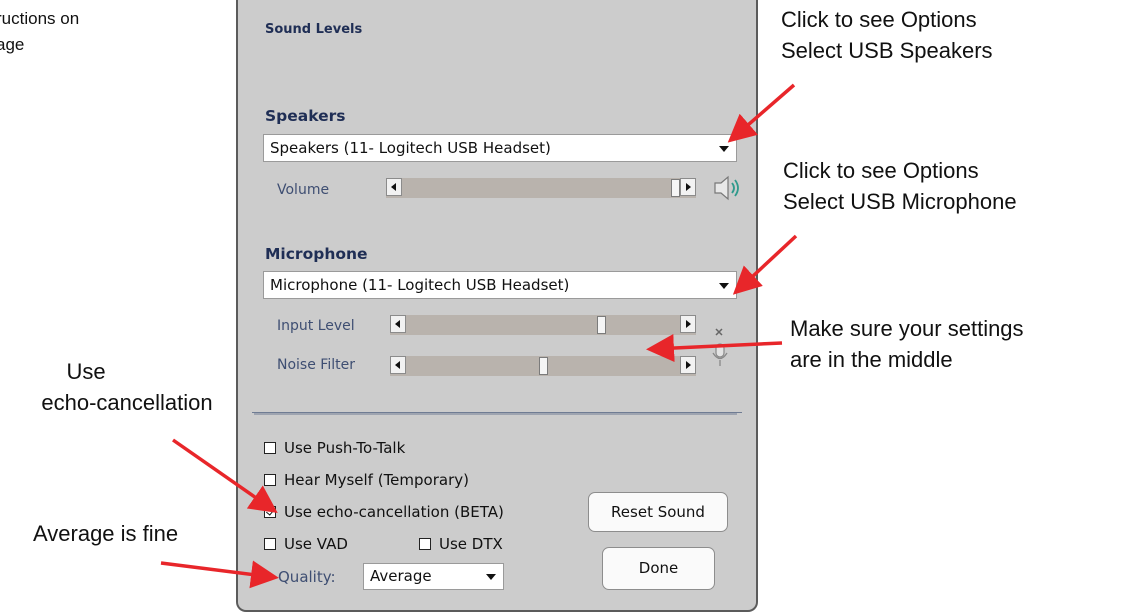 The width and height of the screenshot is (1137, 615). Describe the element at coordinates (714, 348) in the screenshot. I see `settings-hint-arrow` at that location.